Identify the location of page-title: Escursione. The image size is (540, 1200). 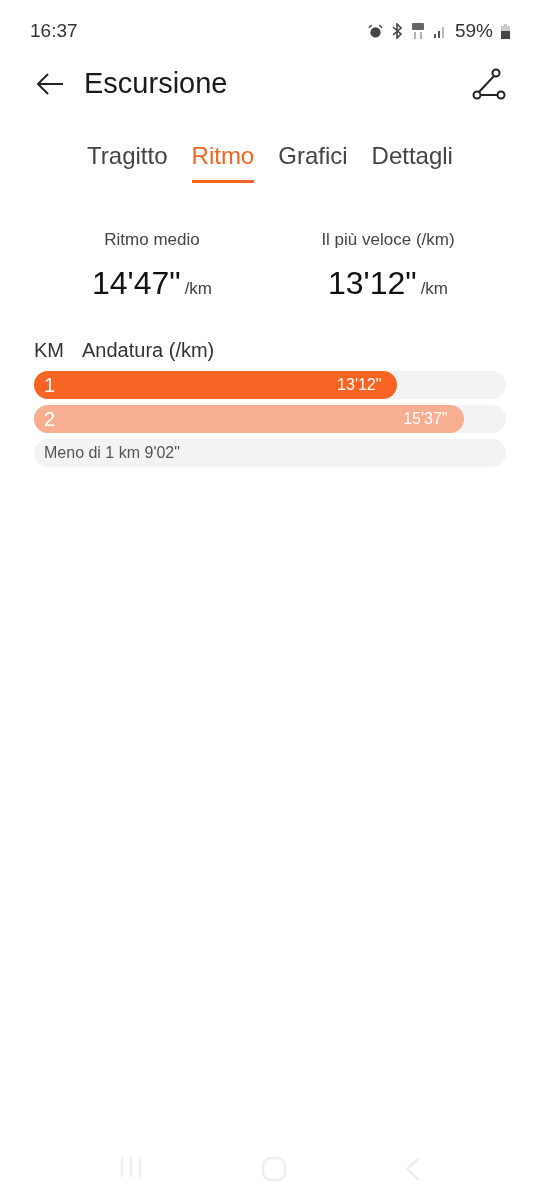
(156, 84).